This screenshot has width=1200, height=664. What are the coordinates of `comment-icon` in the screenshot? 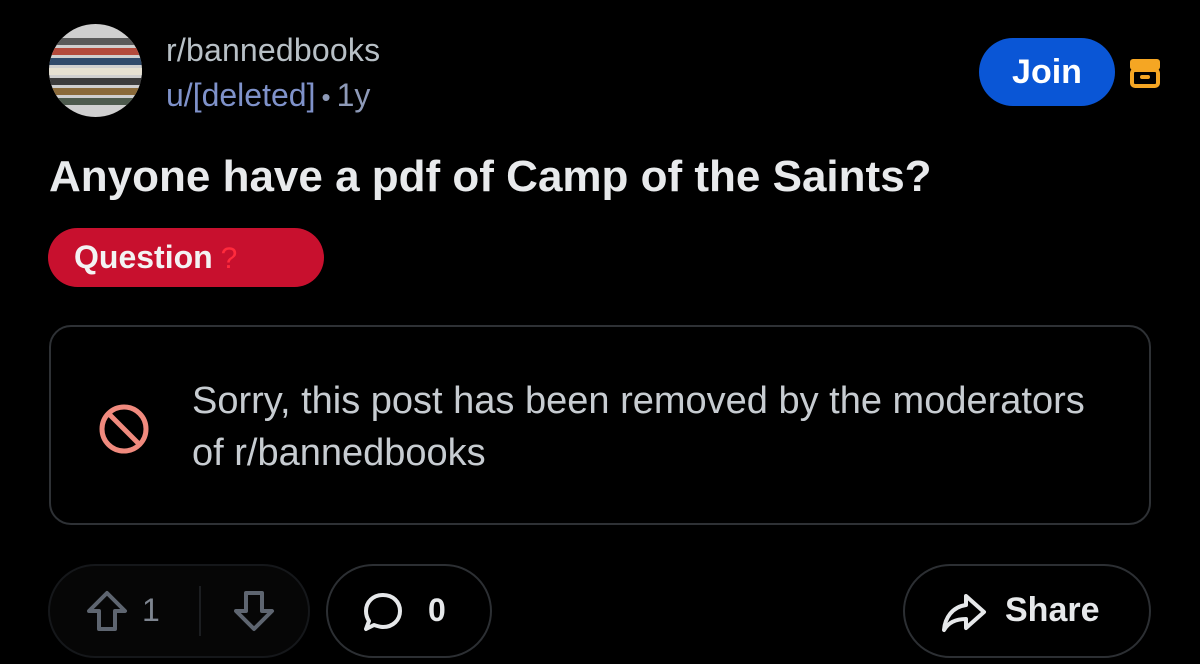 It's located at (383, 612).